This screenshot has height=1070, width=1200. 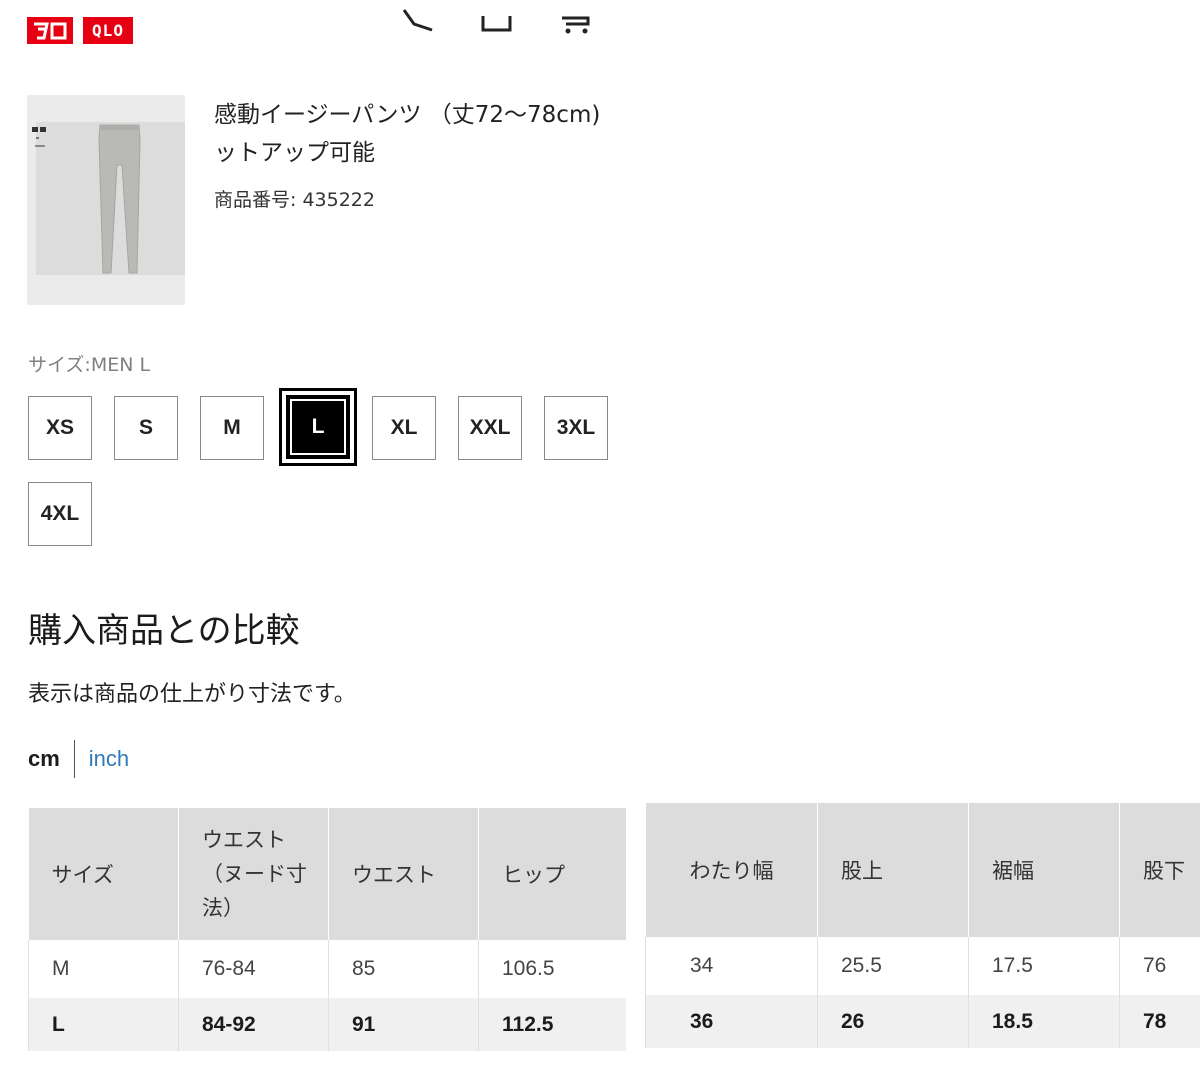 I want to click on pants-image, so click(x=86, y=199).